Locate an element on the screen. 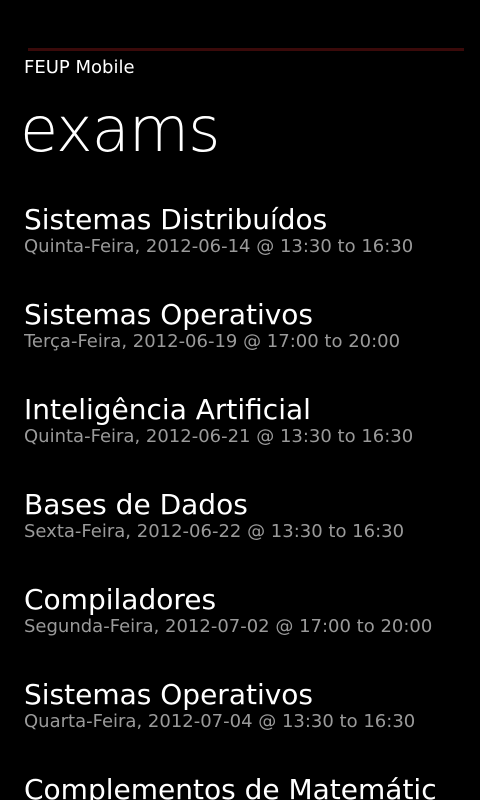  exam-name: Compiladores is located at coordinates (120, 599).